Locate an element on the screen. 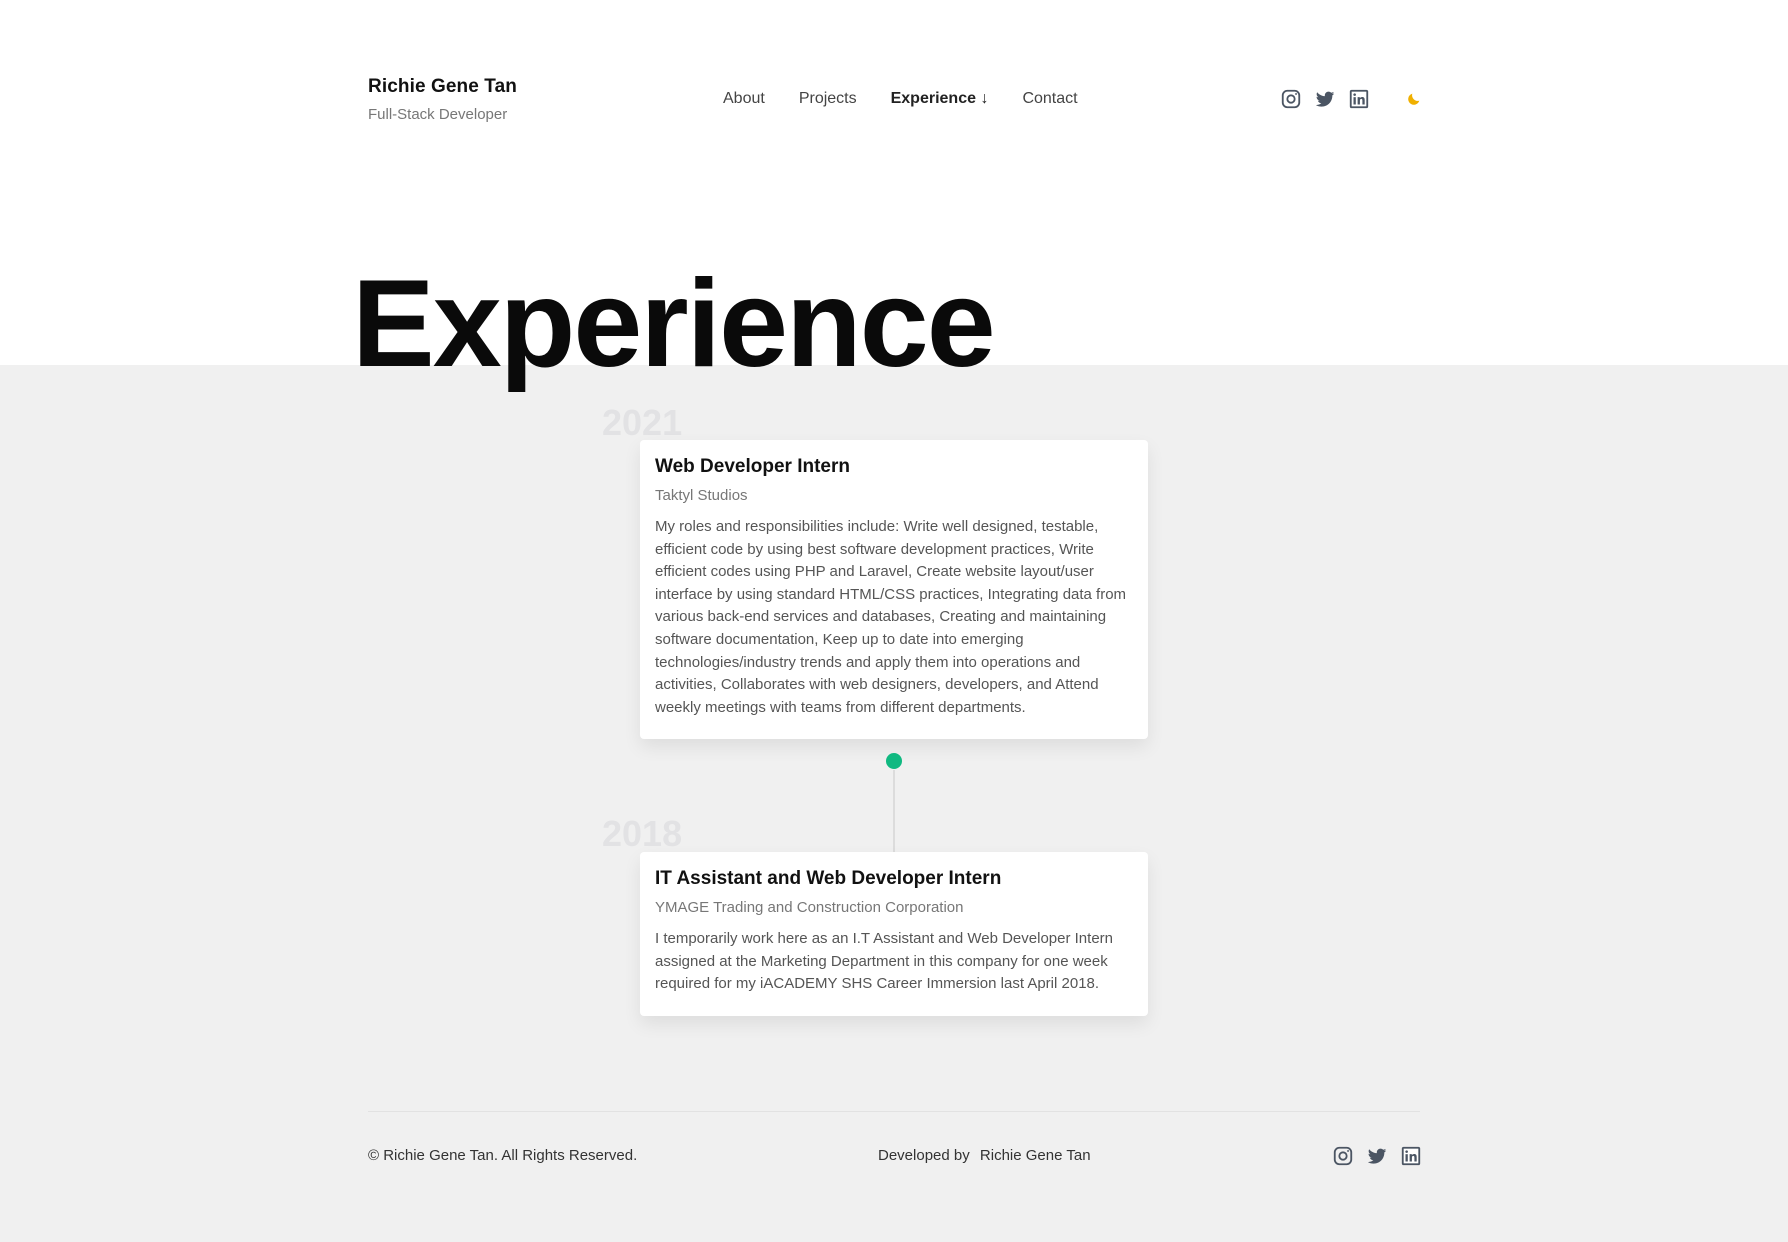 The image size is (1788, 1242). brand-name: Richie Gene Tan is located at coordinates (442, 87).